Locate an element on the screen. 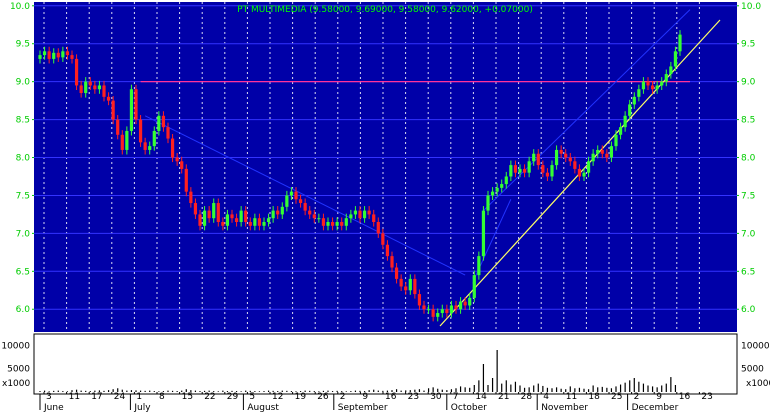 Image resolution: width=770 pixels, height=412 pixels. y-tick-label-right: 10.0 is located at coordinates (751, 7).